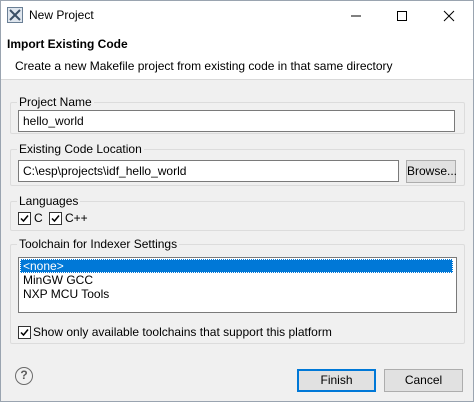 This screenshot has height=402, width=474. Describe the element at coordinates (98, 244) in the screenshot. I see `toolchain-label: Toolchain for Indexer Settings` at that location.